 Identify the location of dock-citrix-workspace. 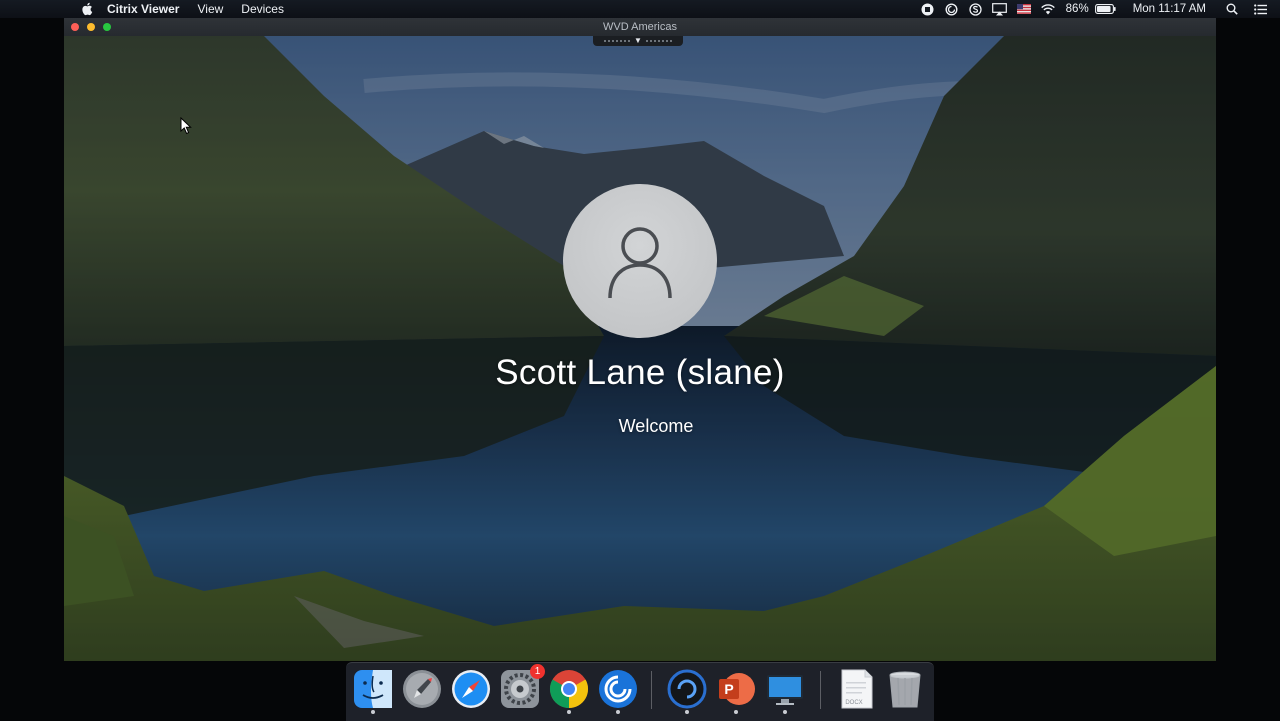
(618, 691).